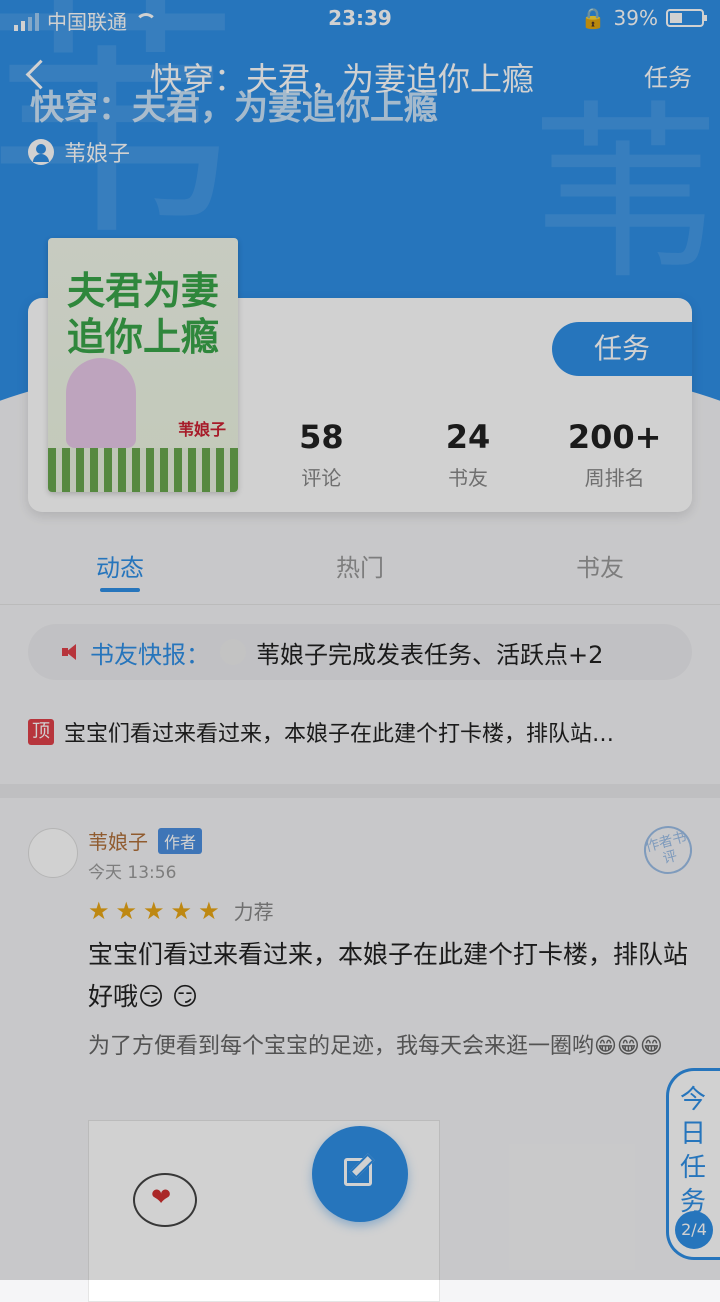 The height and width of the screenshot is (1302, 720). Describe the element at coordinates (430, 654) in the screenshot. I see `news-text: 苇娘子完成发表任务、活跃点+2` at that location.